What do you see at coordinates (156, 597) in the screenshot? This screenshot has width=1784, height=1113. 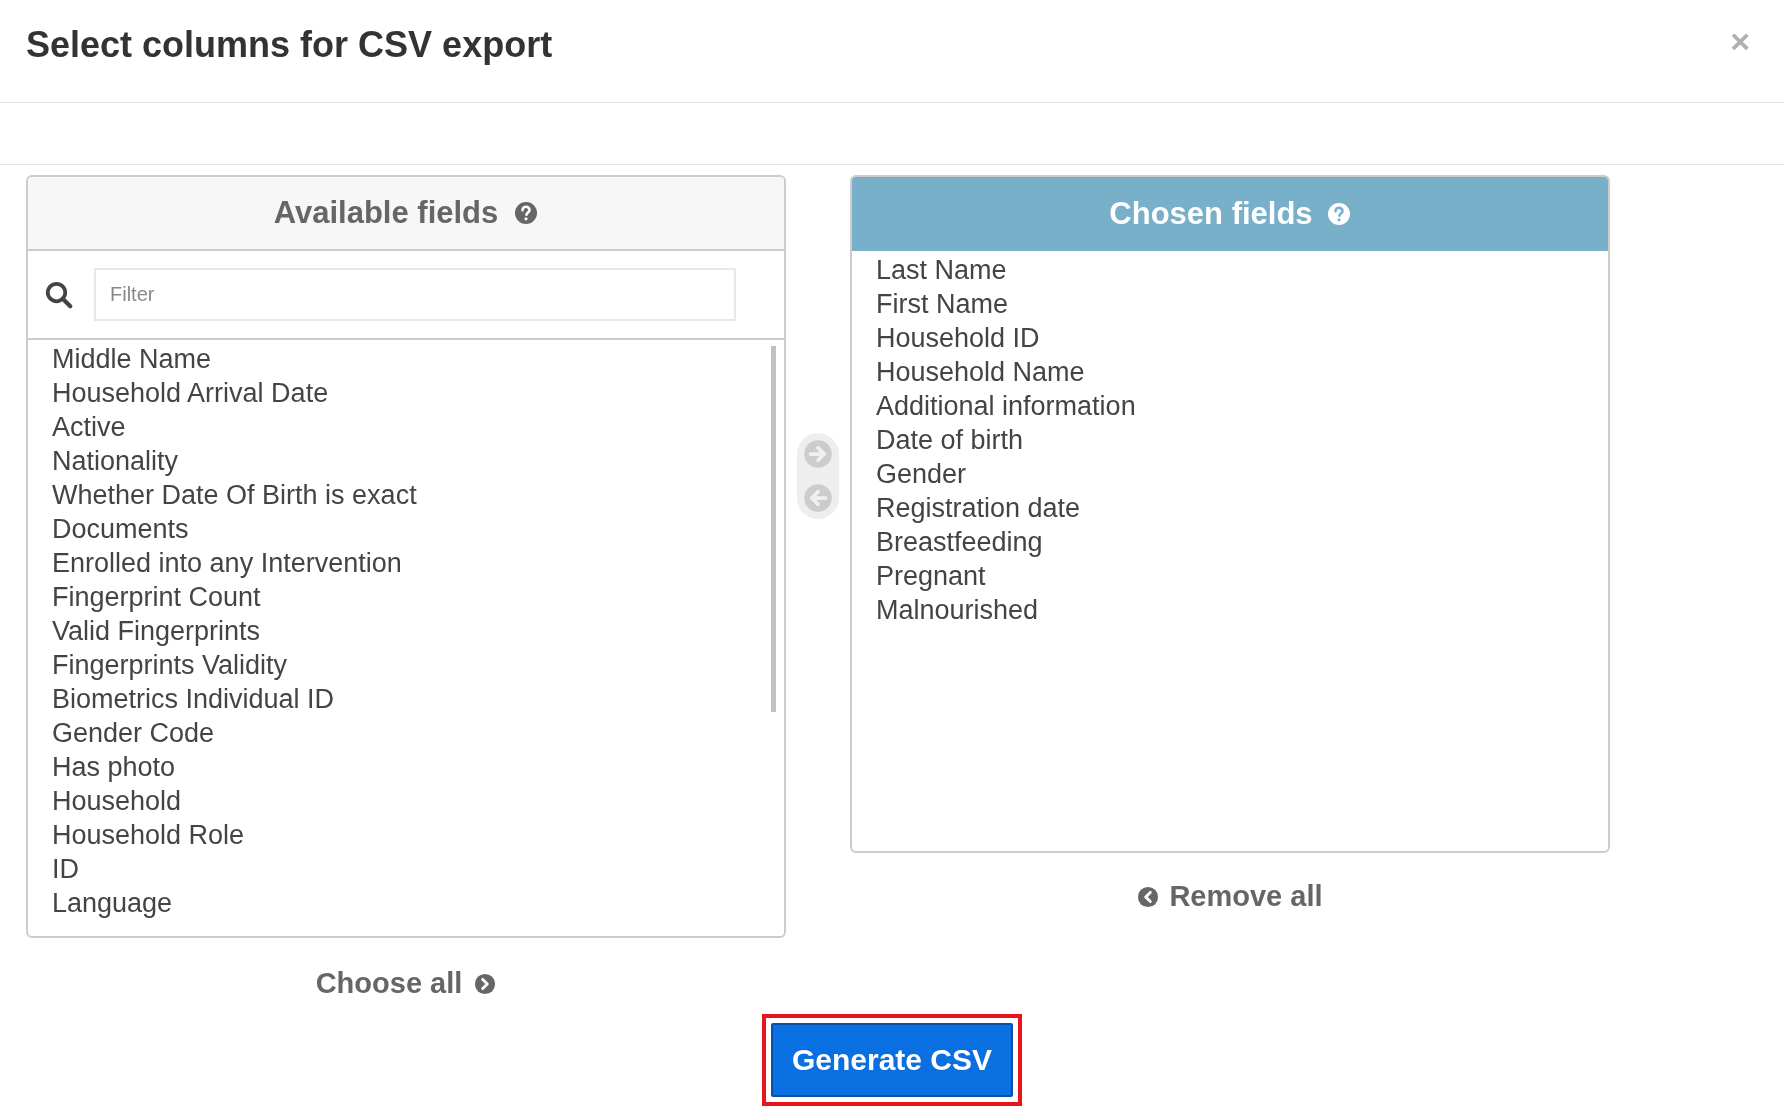 I see `available-field-item: Fingerprint Count` at bounding box center [156, 597].